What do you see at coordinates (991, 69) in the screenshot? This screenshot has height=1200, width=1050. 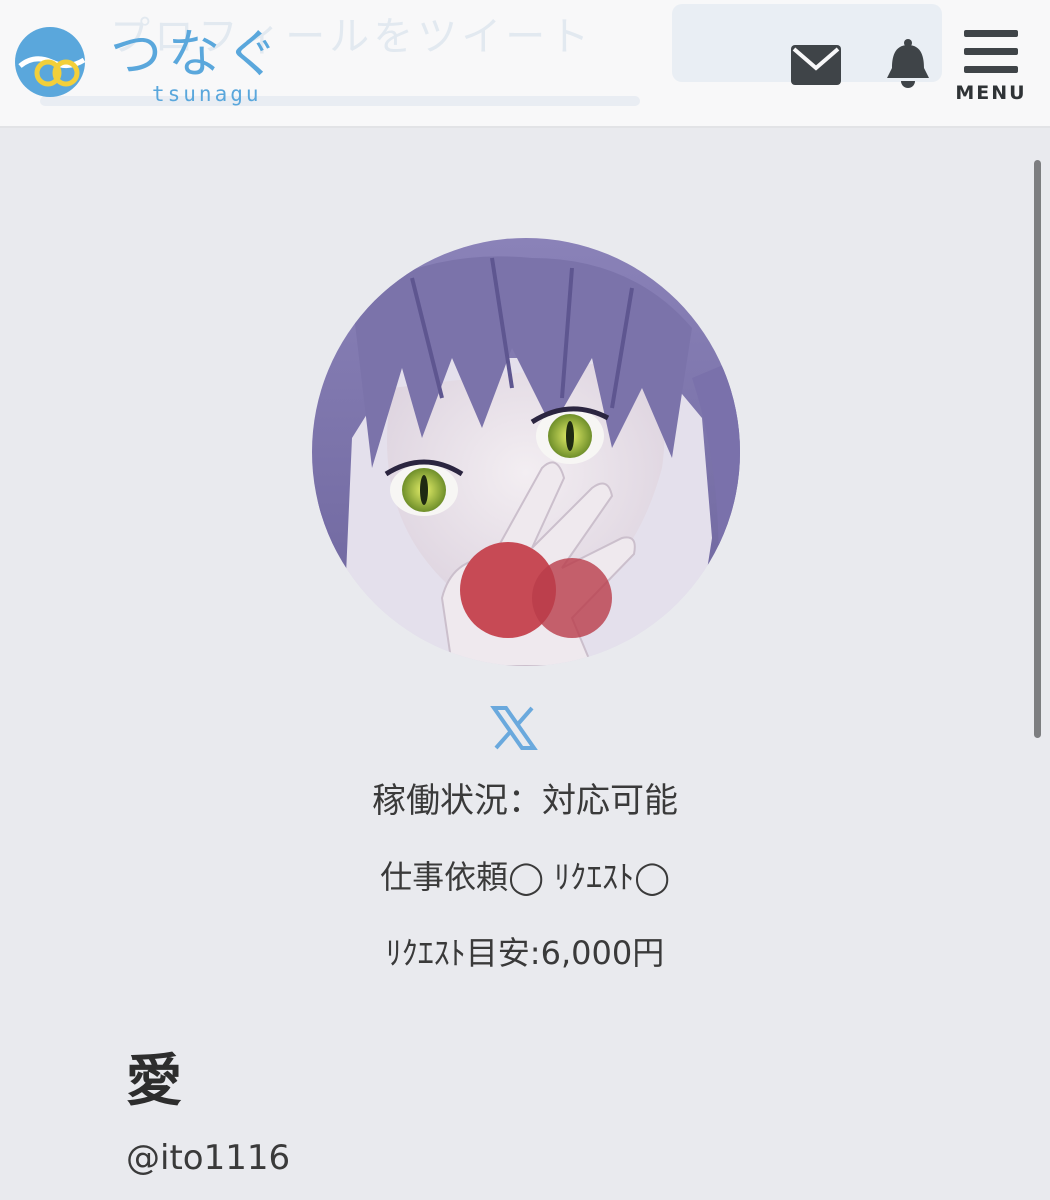 I see `menu-bar-bottom` at bounding box center [991, 69].